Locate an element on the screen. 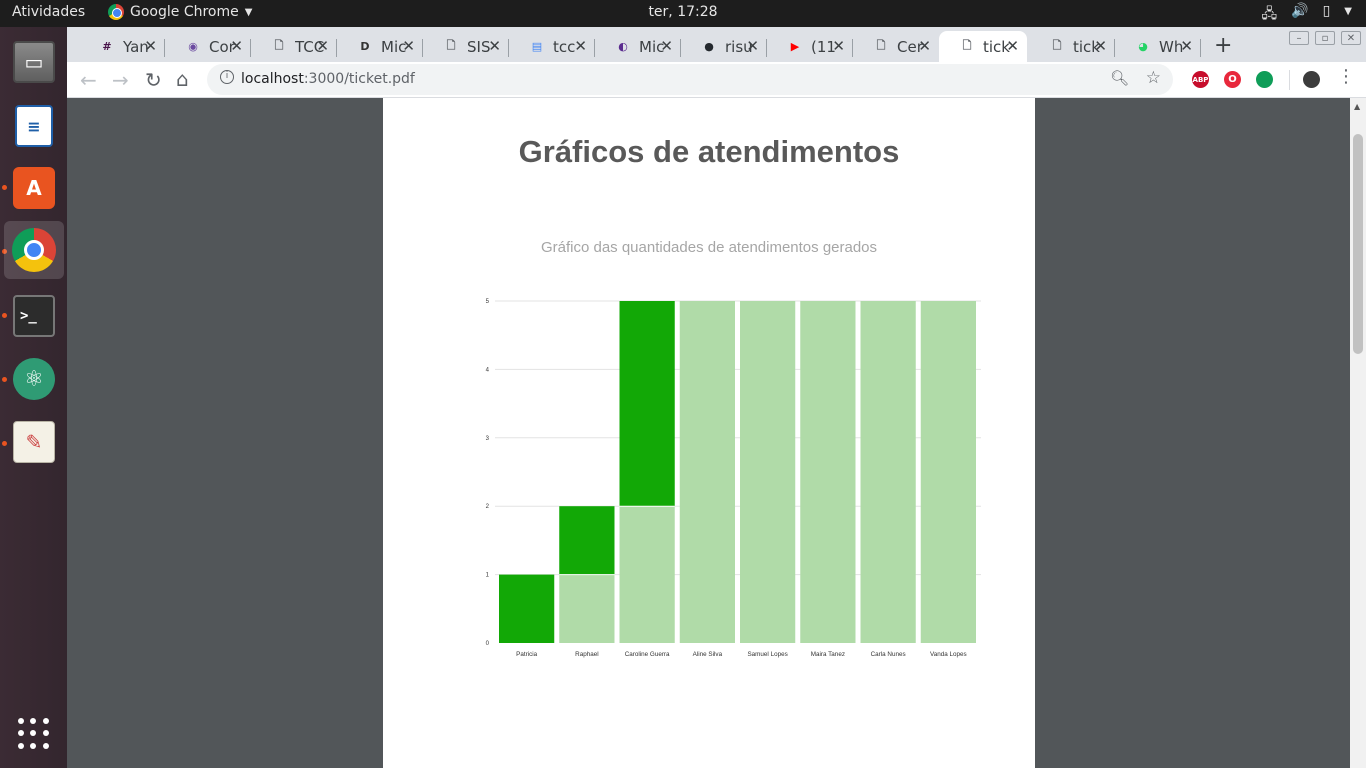 The height and width of the screenshot is (768, 1366). tab-12: ◕ Wh ✕ is located at coordinates (1158, 46).